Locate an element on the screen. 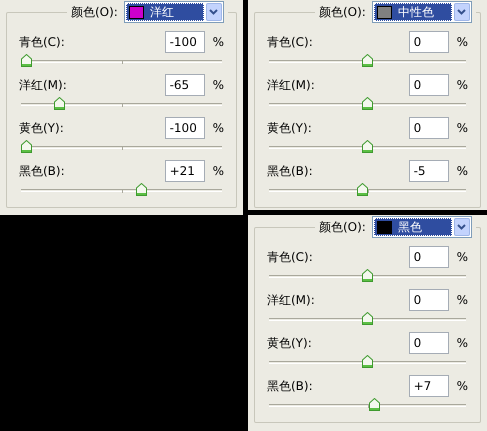 Image resolution: width=487 pixels, height=431 pixels. value-field: +7 is located at coordinates (428, 386).